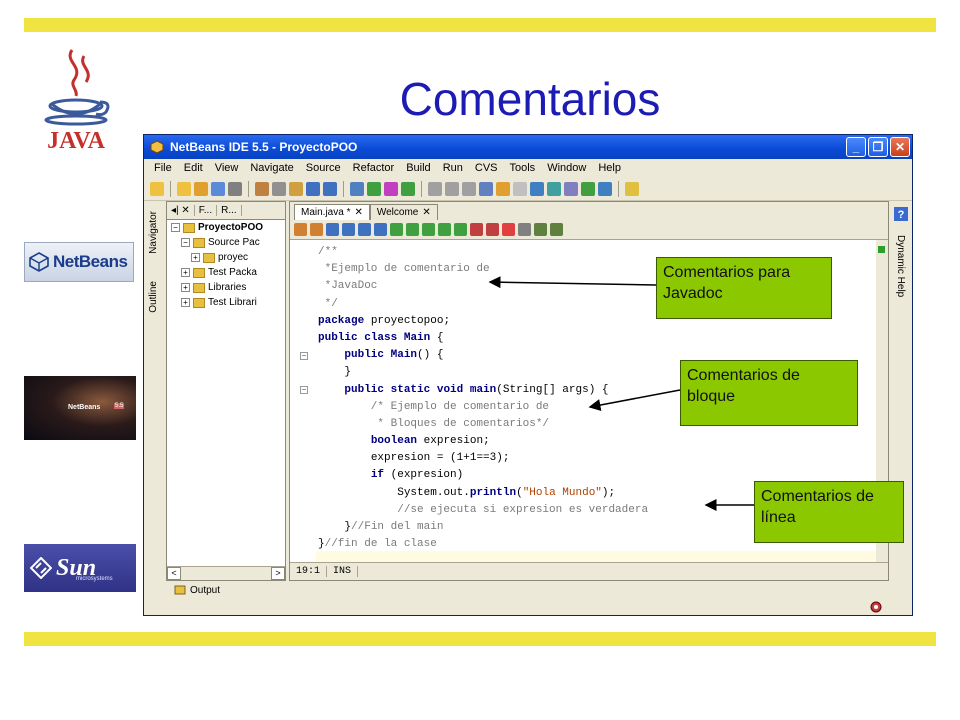 The height and width of the screenshot is (720, 960). Describe the element at coordinates (486, 168) in the screenshot. I see `menu-item-cvs: CVS` at that location.